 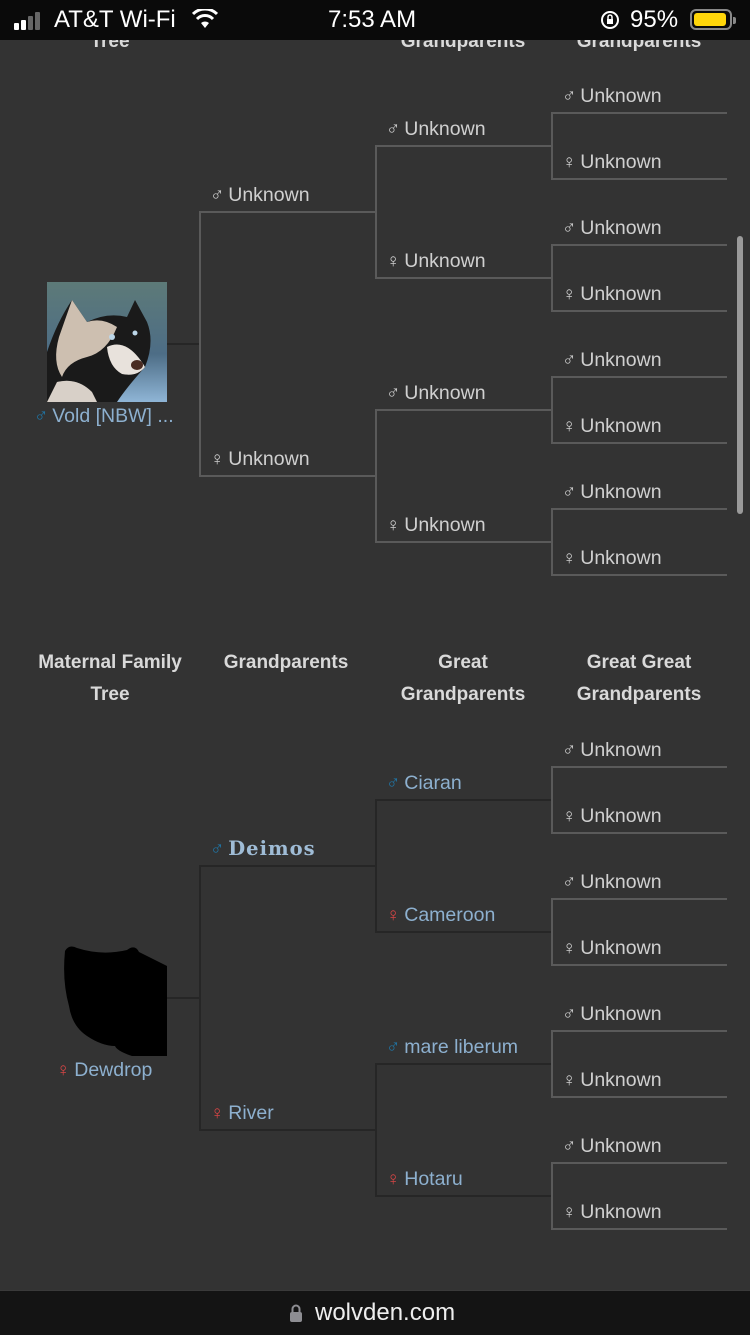 I want to click on battery-icon, so click(x=713, y=19).